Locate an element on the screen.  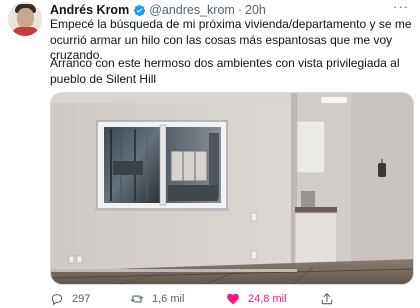
reply-button: 297 is located at coordinates (70, 299).